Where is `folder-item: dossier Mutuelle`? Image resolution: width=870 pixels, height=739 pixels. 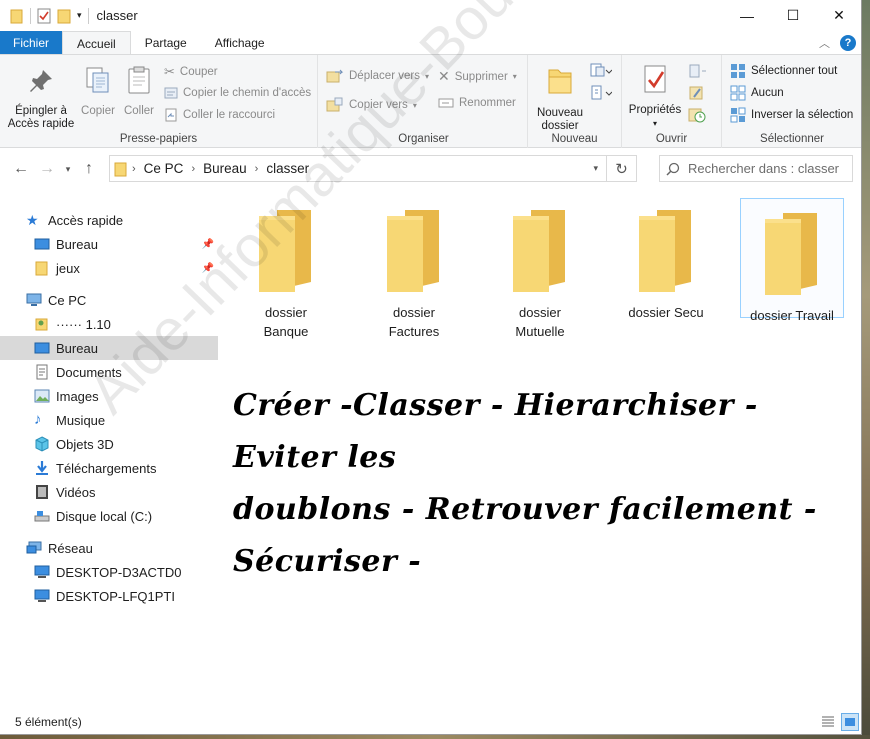 folder-item: dossier Mutuelle is located at coordinates (540, 267).